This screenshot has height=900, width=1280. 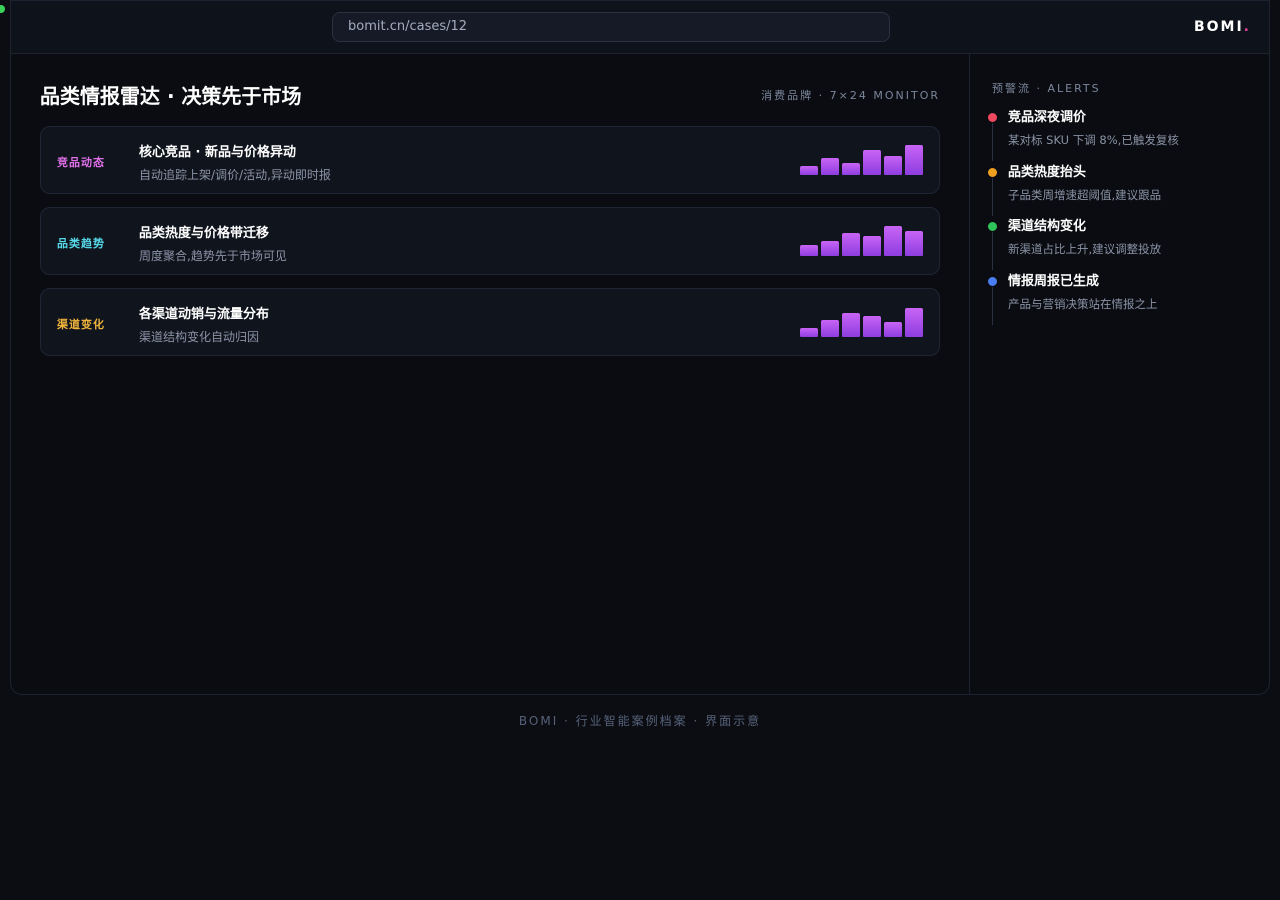 I want to click on card-channel: 渠道变化 各渠道动销与流量分布 渠道结构变化自动归因, so click(x=490, y=322).